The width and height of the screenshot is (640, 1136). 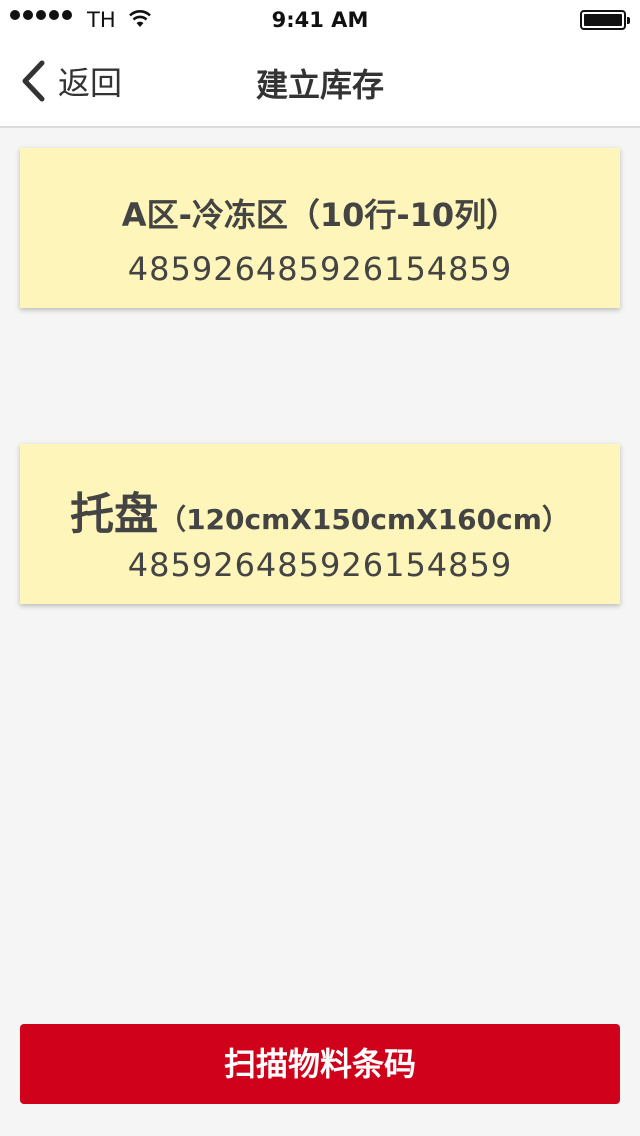 I want to click on pallet-card: 托盘（120cmX150cmX160cm） 485926485926154859, so click(x=320, y=524).